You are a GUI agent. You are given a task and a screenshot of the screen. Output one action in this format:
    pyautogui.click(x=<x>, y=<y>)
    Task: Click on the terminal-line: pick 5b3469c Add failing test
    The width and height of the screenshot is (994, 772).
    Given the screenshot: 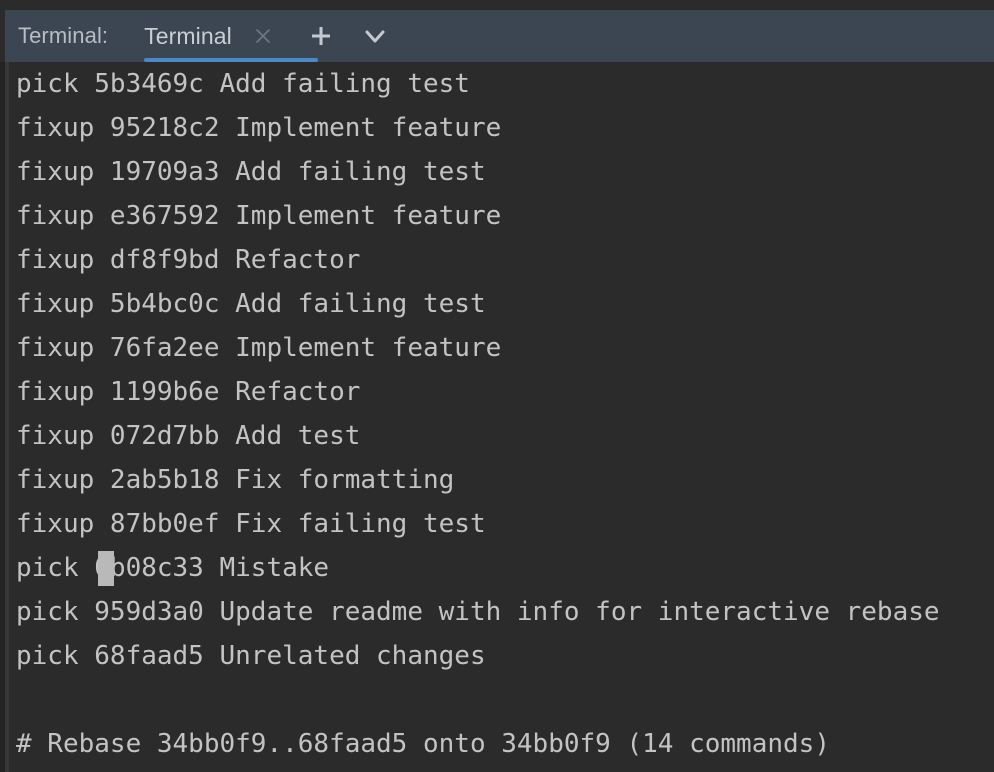 What is the action you would take?
    pyautogui.click(x=243, y=84)
    